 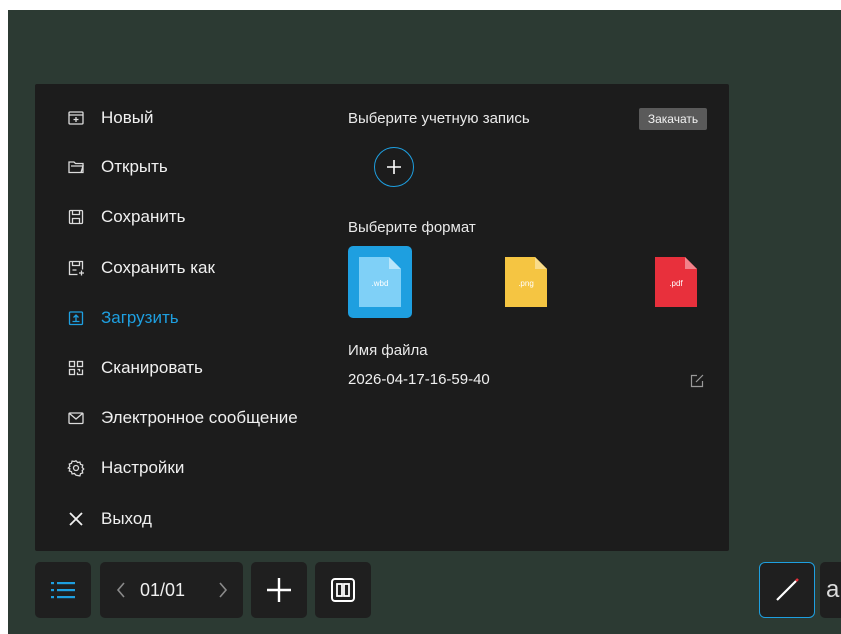 What do you see at coordinates (76, 519) in the screenshot?
I see `close-icon` at bounding box center [76, 519].